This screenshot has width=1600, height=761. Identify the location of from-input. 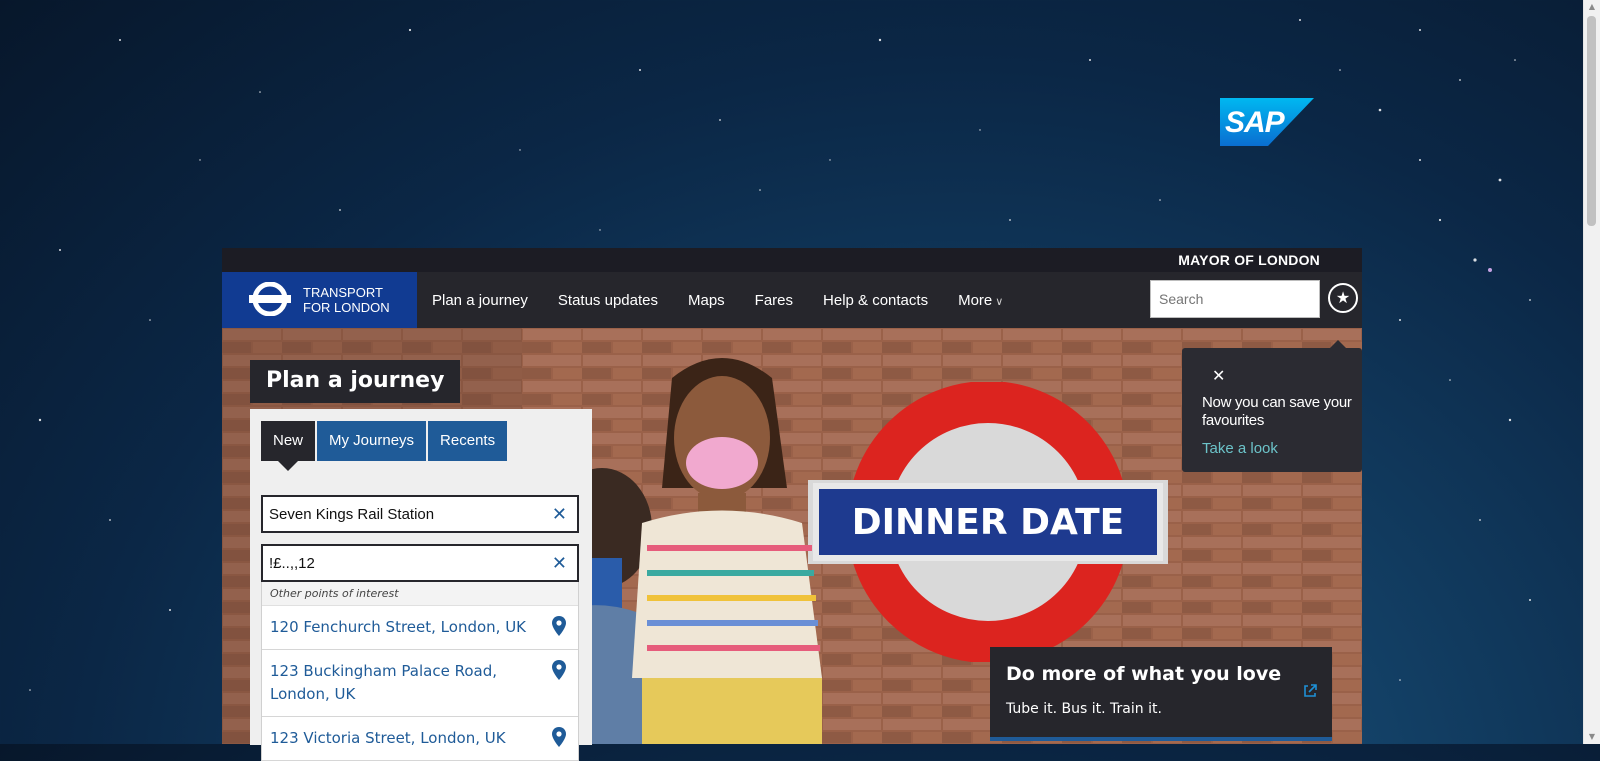
(403, 514).